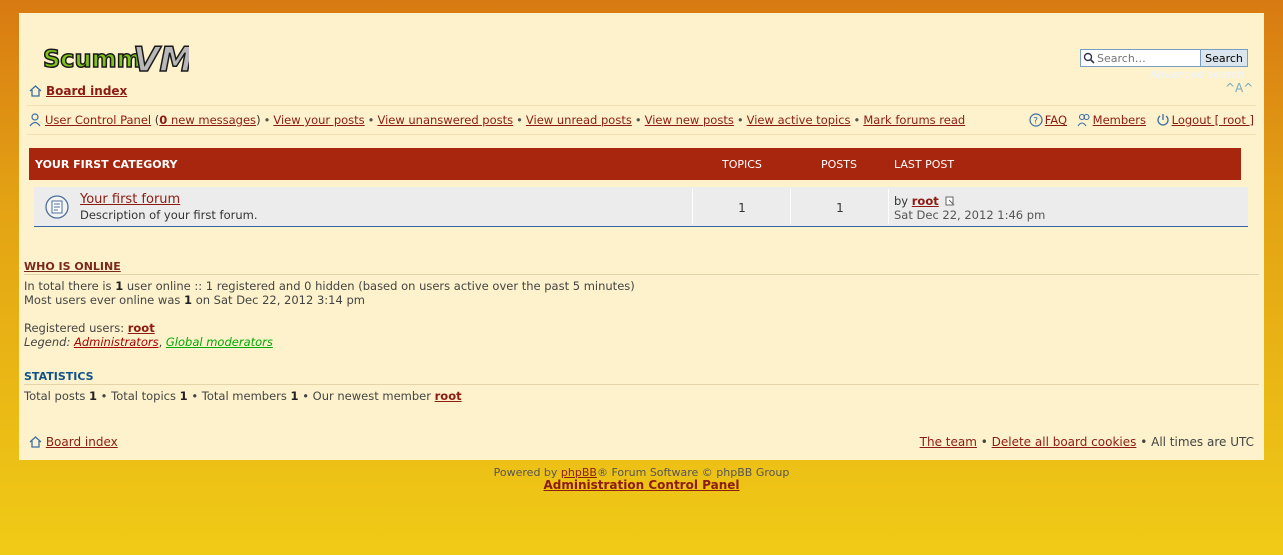 This screenshot has height=555, width=1283. What do you see at coordinates (970, 215) in the screenshot?
I see `last-post-date: Sat Dec 22, 2012 1:46 pm` at bounding box center [970, 215].